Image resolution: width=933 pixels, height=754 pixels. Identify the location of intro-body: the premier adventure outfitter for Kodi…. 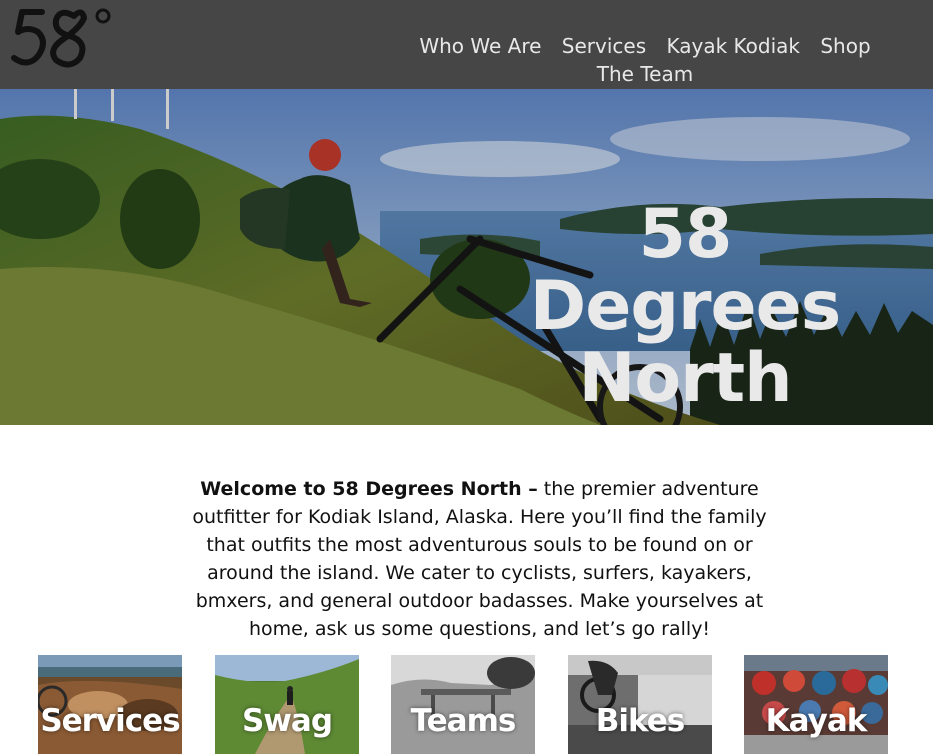
(479, 559).